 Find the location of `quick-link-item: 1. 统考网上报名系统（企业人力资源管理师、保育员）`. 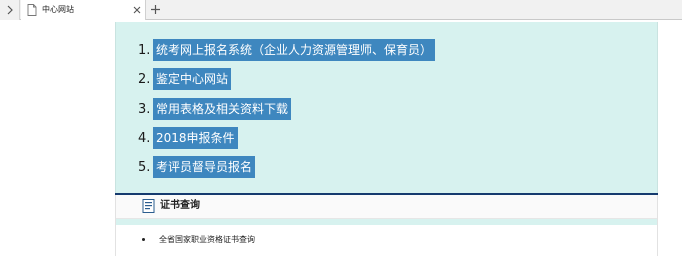

quick-link-item: 1. 统考网上报名系统（企业人力资源管理师、保育员） is located at coordinates (287, 50).